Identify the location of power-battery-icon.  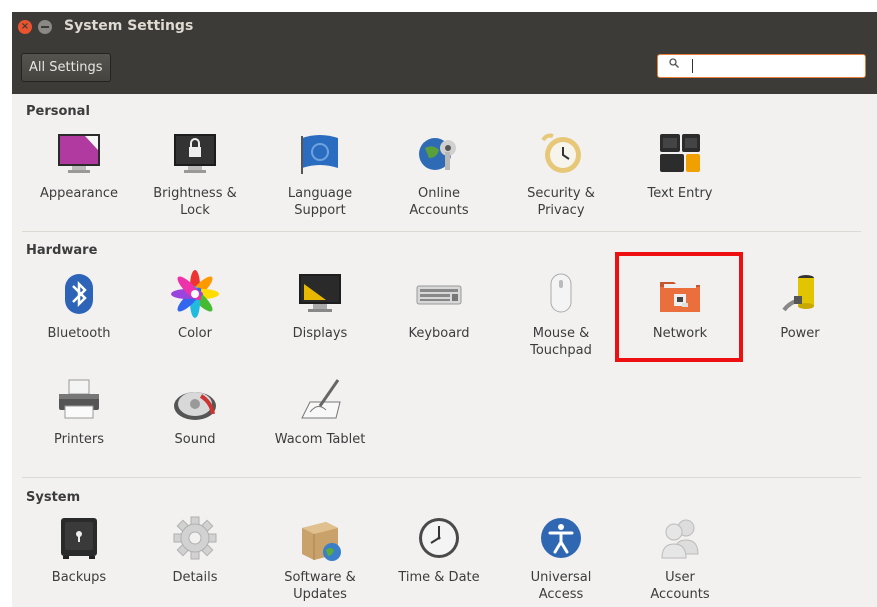
(800, 294).